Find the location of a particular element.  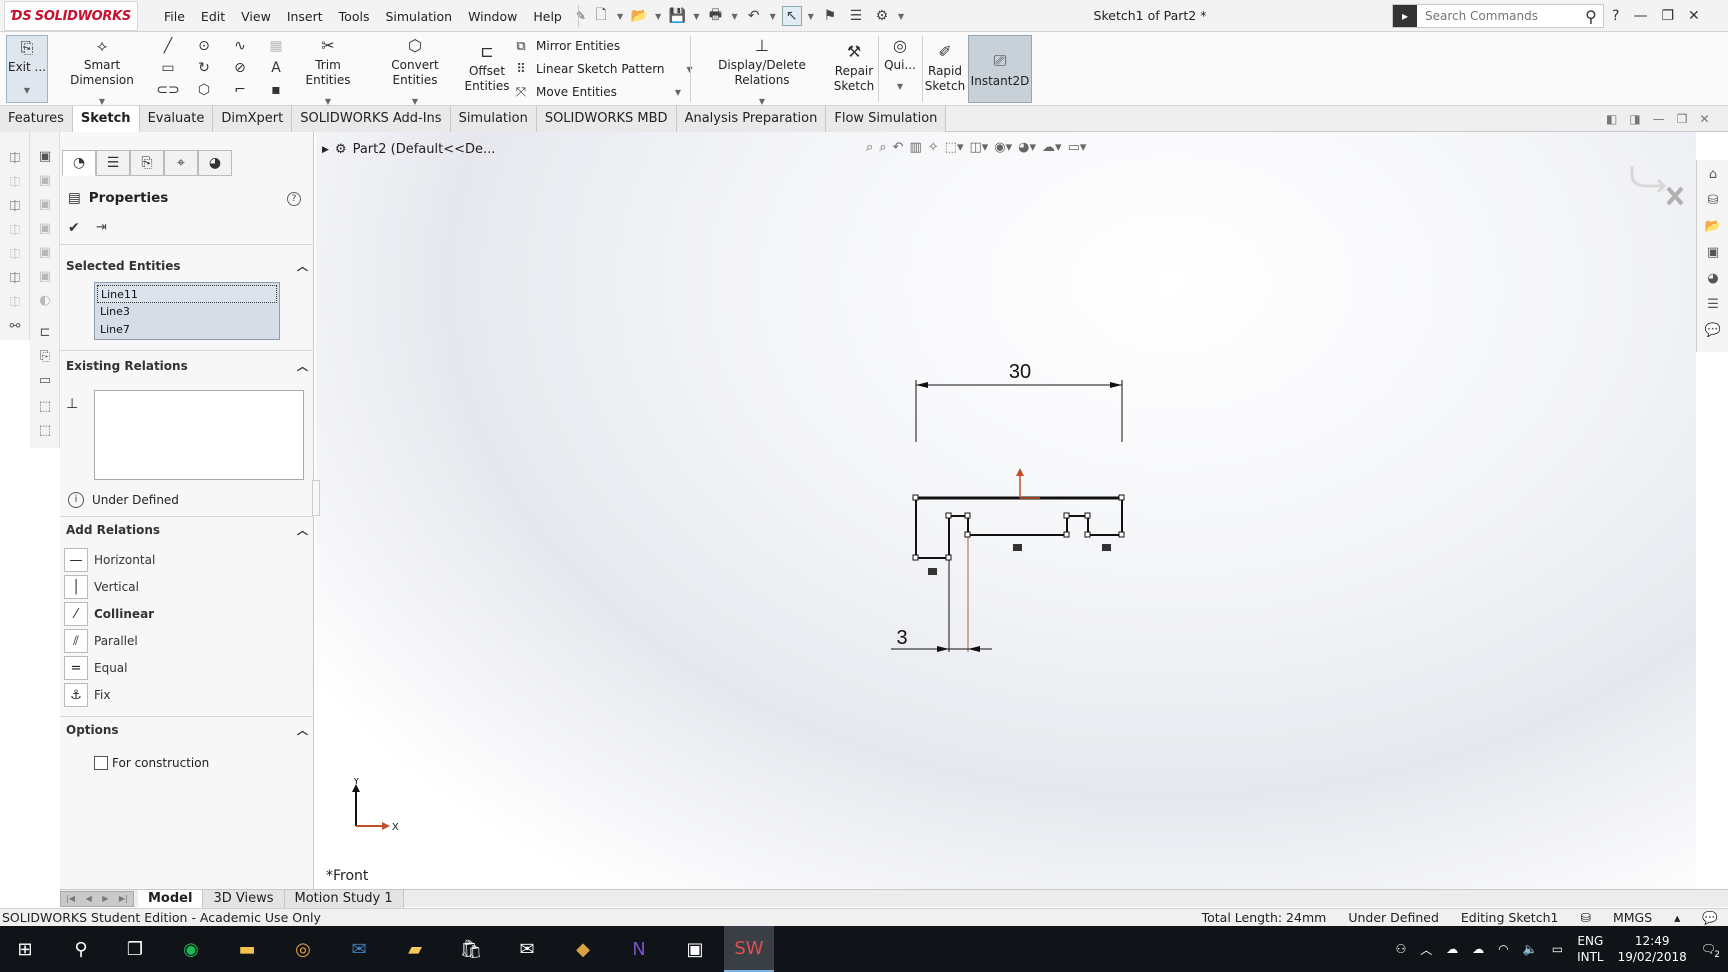

quick-snaps-button: ◎ Qui... ▼ is located at coordinates (900, 64).